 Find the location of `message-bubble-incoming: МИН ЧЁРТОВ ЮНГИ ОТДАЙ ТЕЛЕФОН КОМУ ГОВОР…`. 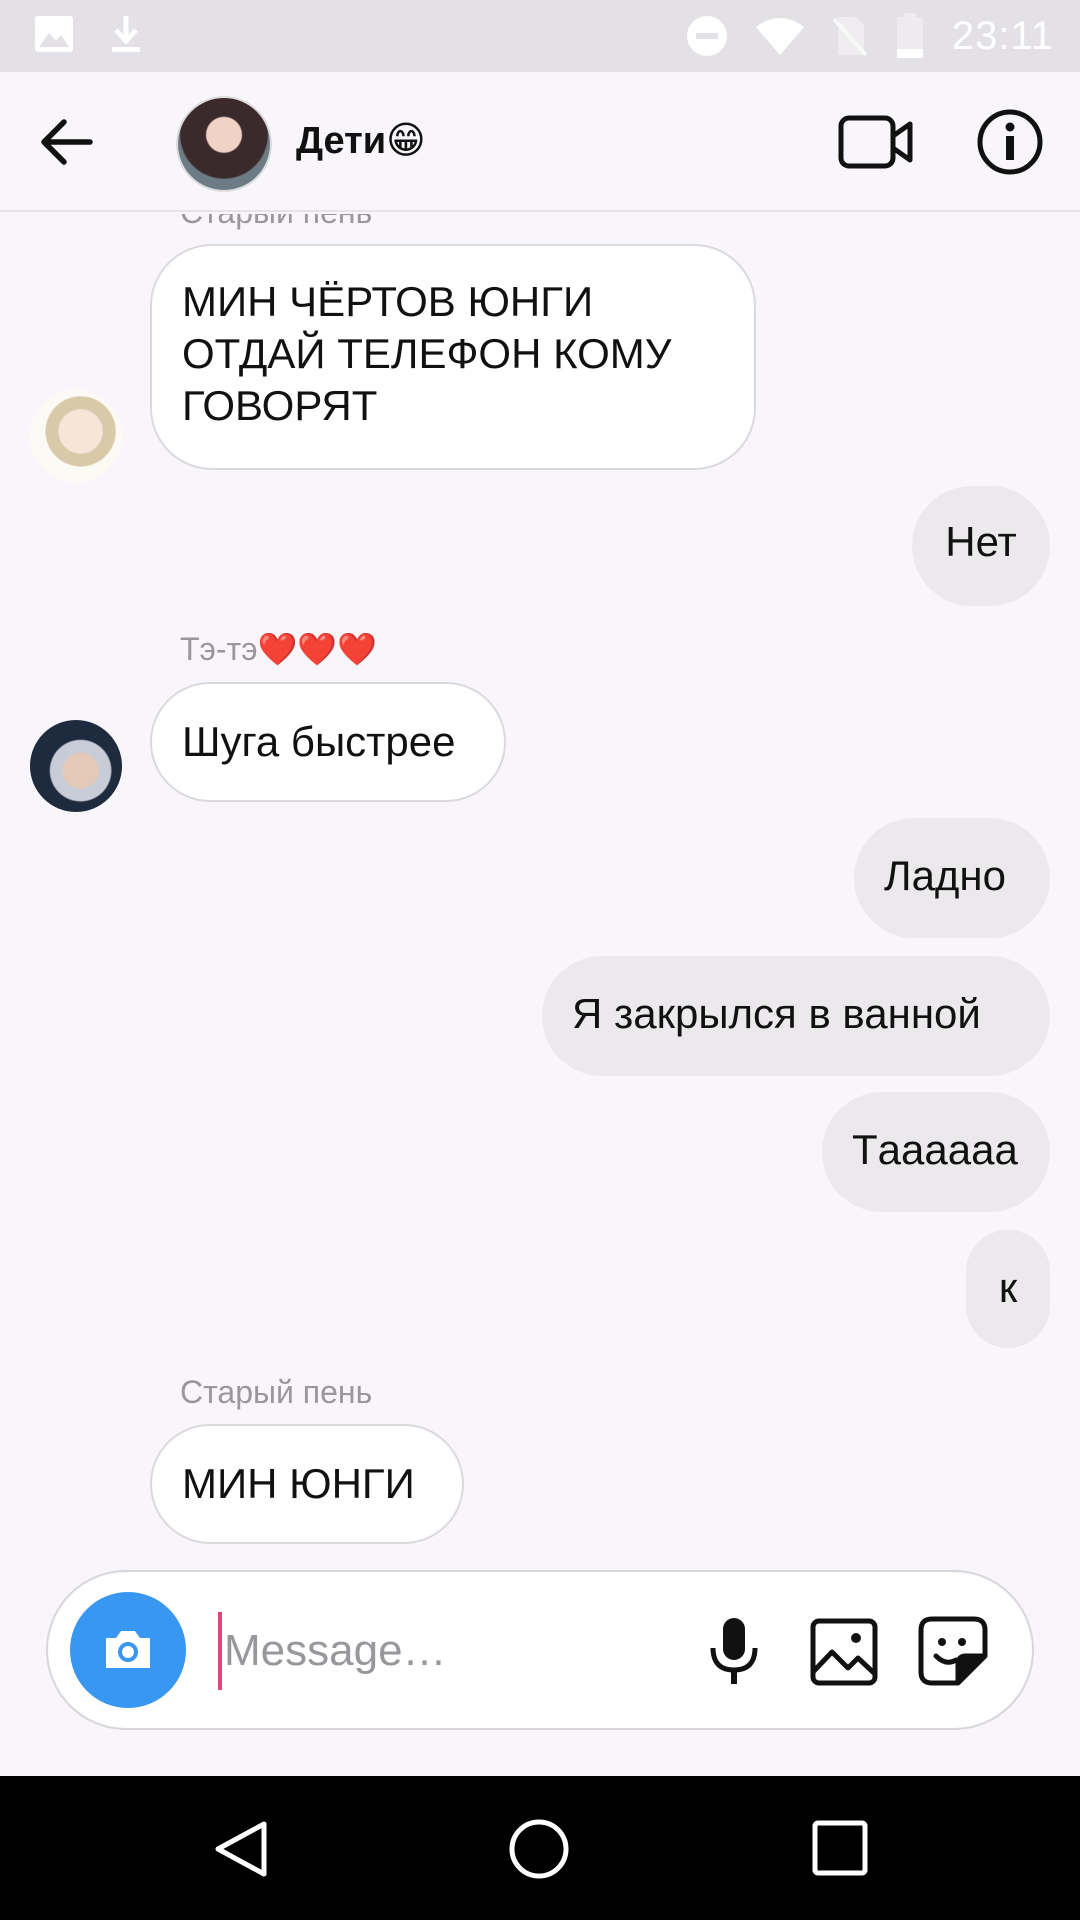

message-bubble-incoming: МИН ЧЁРТОВ ЮНГИ ОТДАЙ ТЕЛЕФОН КОМУ ГОВОР… is located at coordinates (453, 357).